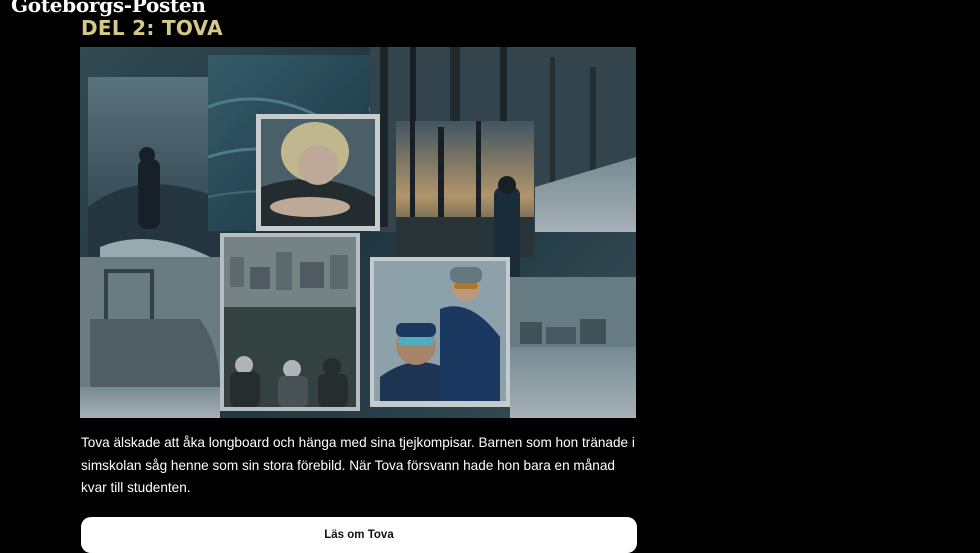 The image size is (980, 553). What do you see at coordinates (152, 28) in the screenshot?
I see `section-title: DEL 2: TOVA` at bounding box center [152, 28].